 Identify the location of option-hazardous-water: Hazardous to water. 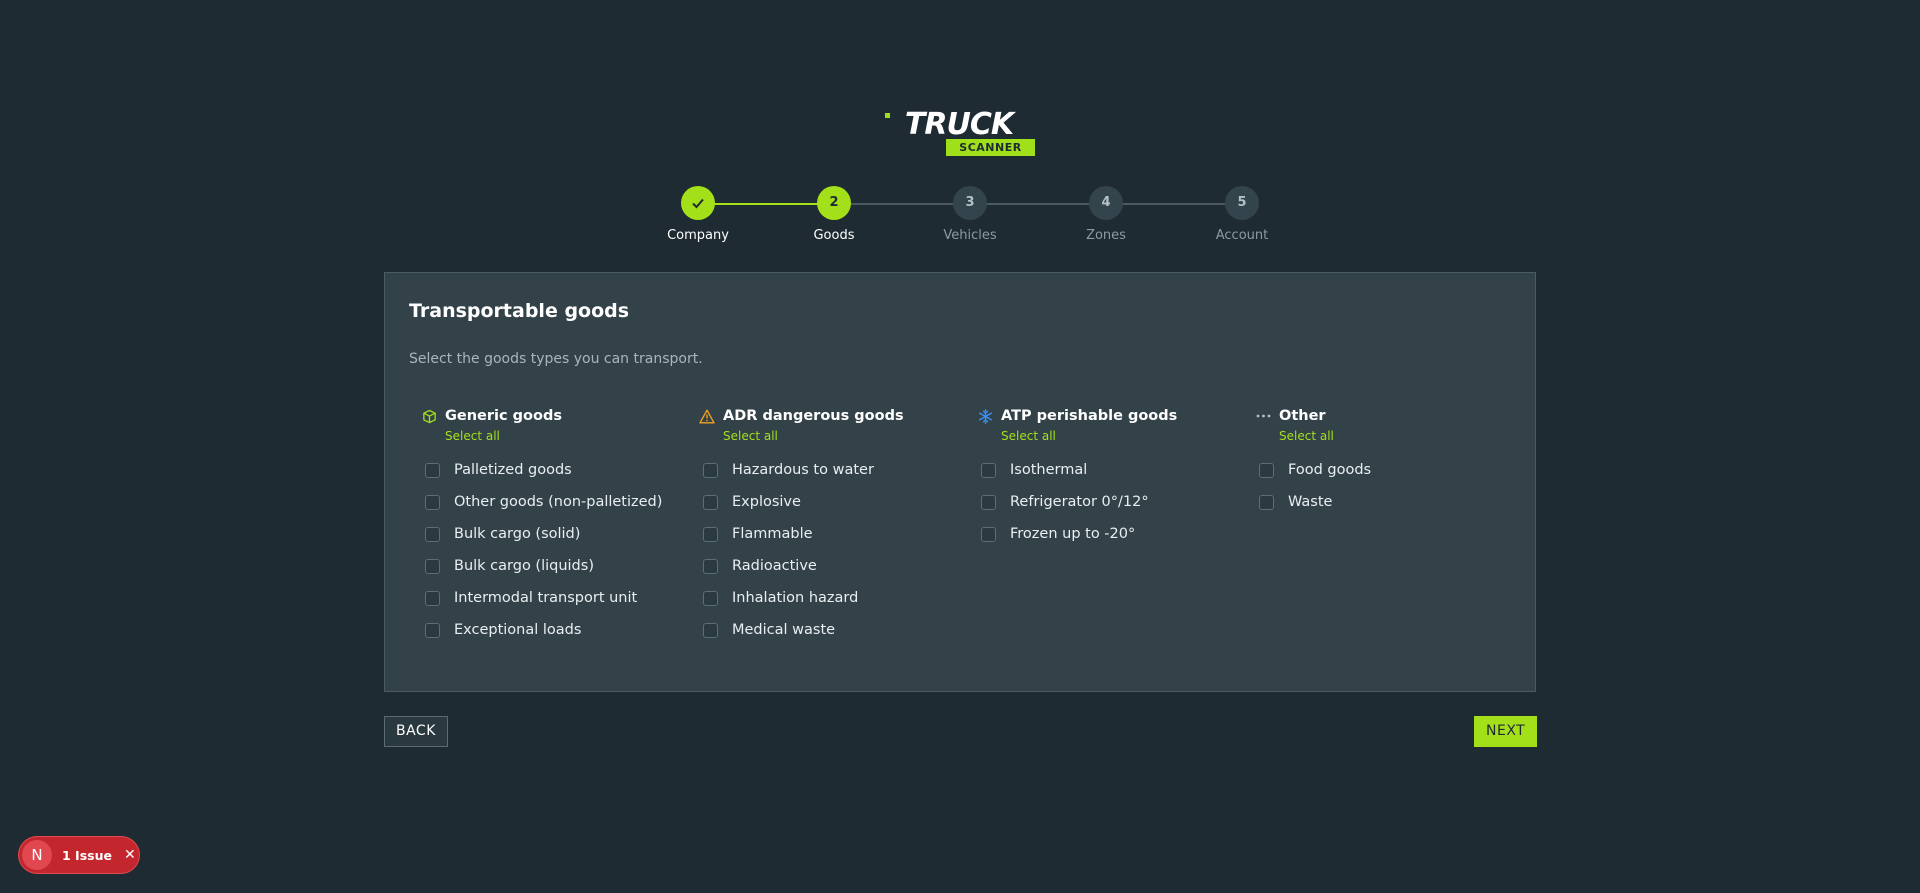
(829, 470).